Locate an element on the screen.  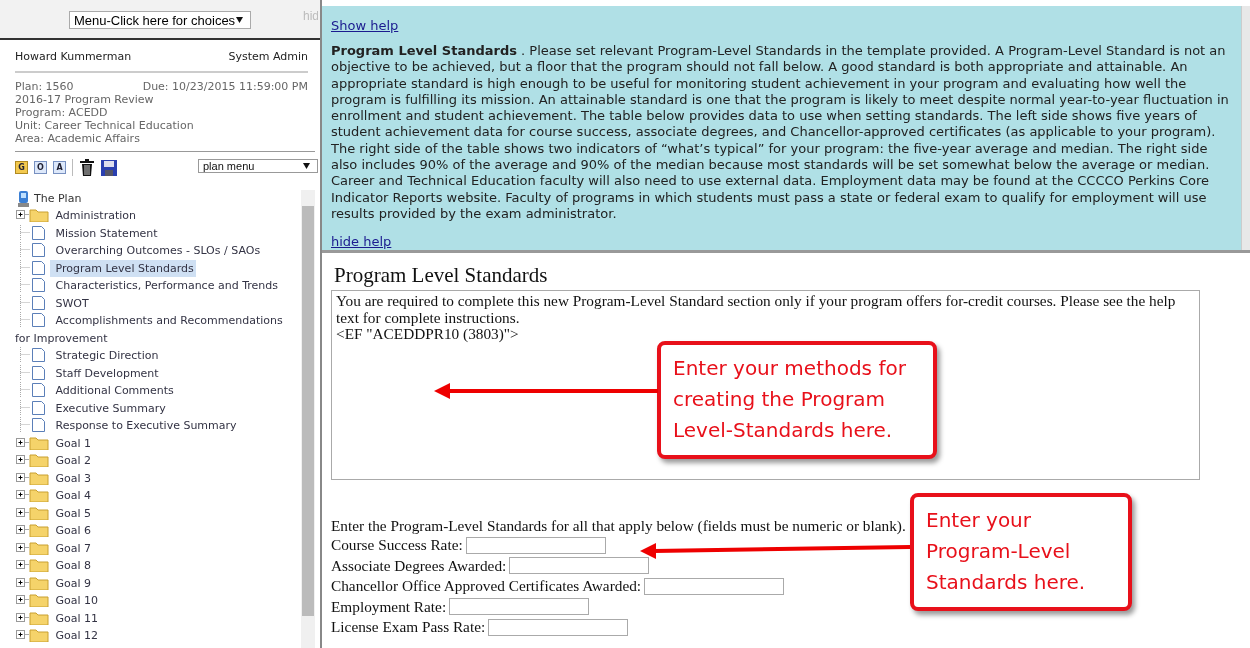
menu-dropdown: Menu-Click here for choices is located at coordinates (160, 20).